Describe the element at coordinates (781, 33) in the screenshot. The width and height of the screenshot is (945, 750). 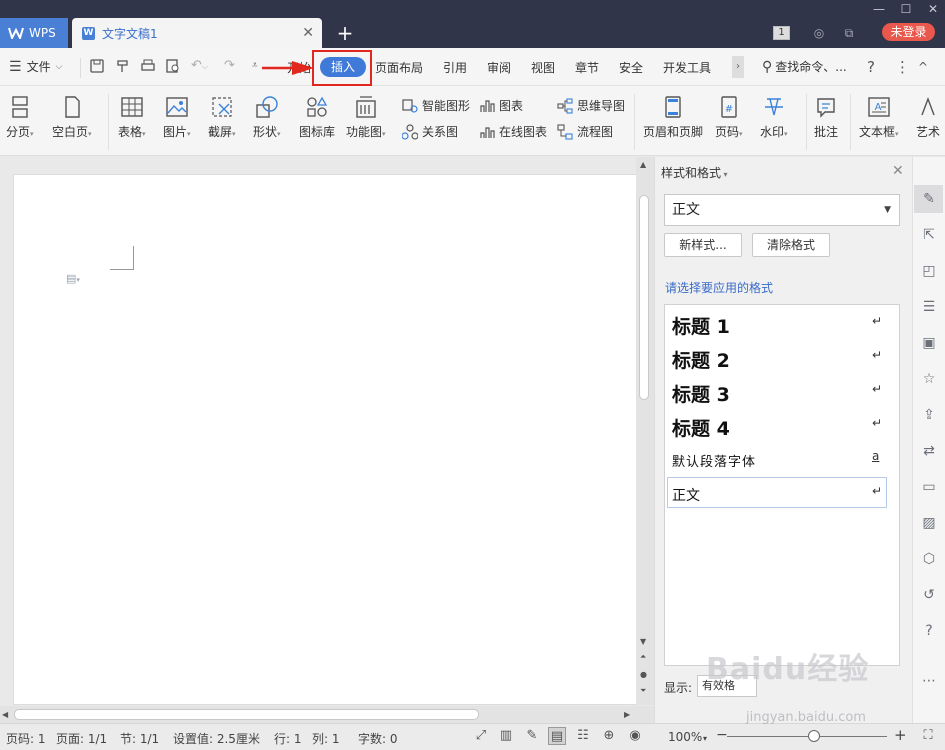
I see `window-count-badge: 1` at that location.